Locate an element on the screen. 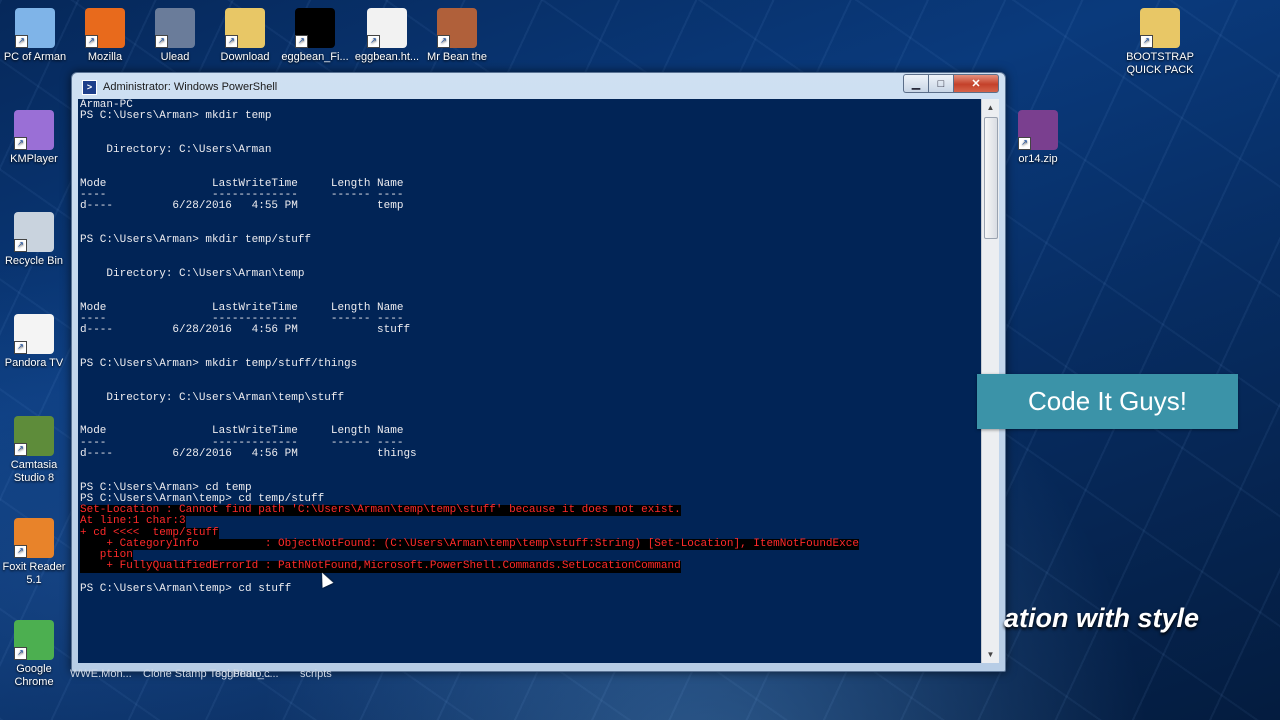 The height and width of the screenshot is (720, 1280). window-controls: ▁ □ ✕ is located at coordinates (951, 83).